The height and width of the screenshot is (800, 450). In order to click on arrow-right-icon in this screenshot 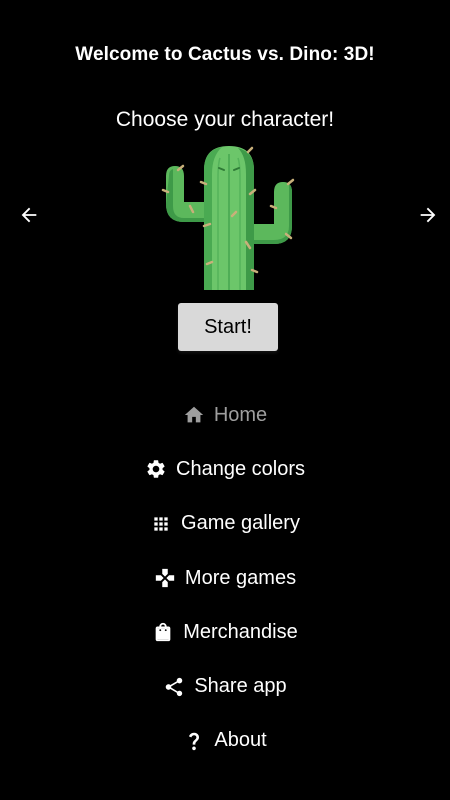, I will do `click(428, 215)`.